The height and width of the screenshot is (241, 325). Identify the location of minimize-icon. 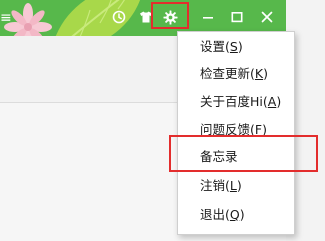
(208, 18).